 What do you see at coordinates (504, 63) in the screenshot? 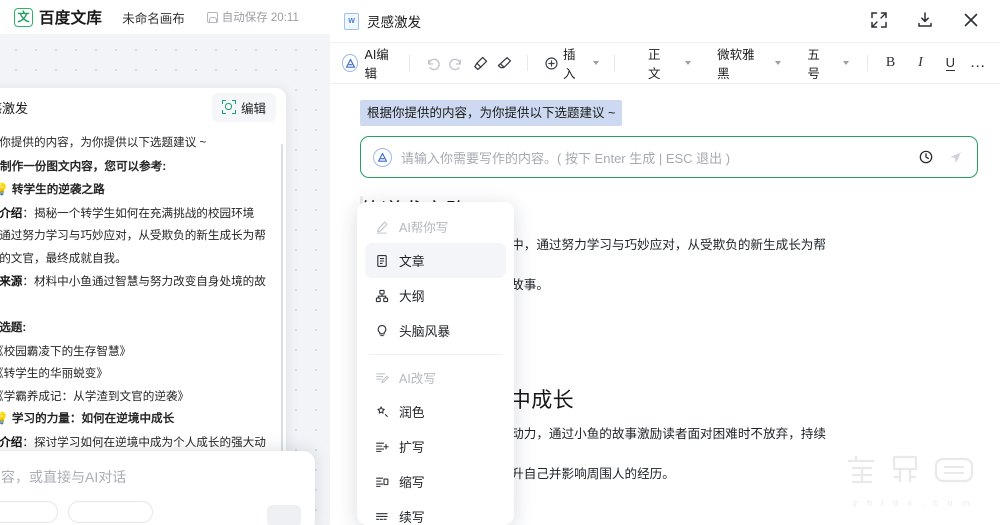
I see `clear-format-icon` at bounding box center [504, 63].